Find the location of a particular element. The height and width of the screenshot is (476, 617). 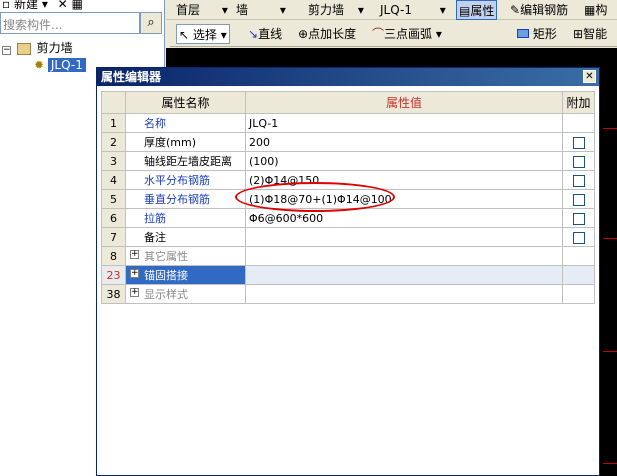

property-value: (1)Φ18@70+(1)Φ14@100 is located at coordinates (404, 199).